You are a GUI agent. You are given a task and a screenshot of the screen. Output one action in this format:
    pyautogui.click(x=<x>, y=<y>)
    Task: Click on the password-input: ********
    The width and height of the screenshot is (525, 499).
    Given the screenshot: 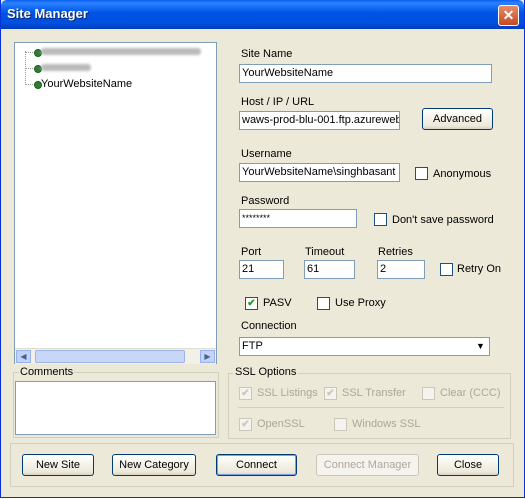 What is the action you would take?
    pyautogui.click(x=298, y=218)
    